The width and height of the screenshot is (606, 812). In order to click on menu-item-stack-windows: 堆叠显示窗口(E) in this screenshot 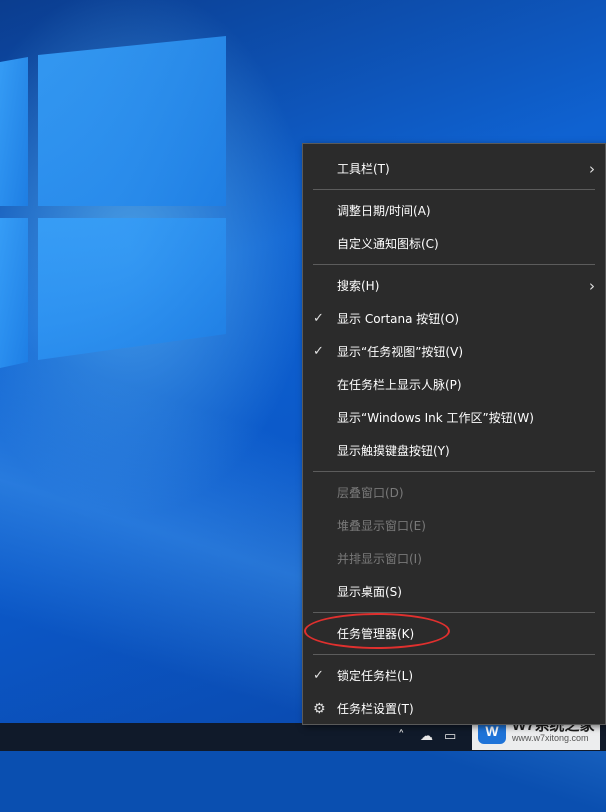, I will do `click(454, 526)`.